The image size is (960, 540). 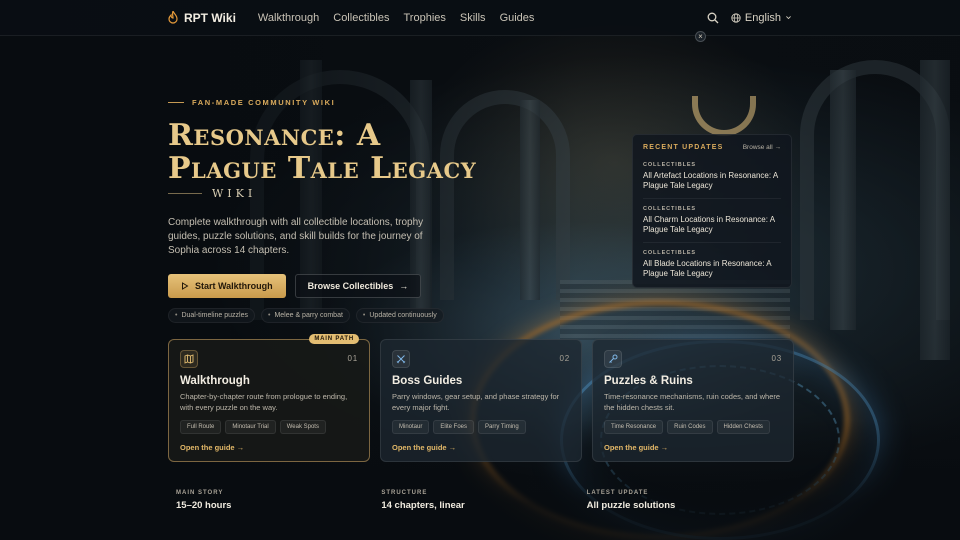 I want to click on map-icon, so click(x=189, y=359).